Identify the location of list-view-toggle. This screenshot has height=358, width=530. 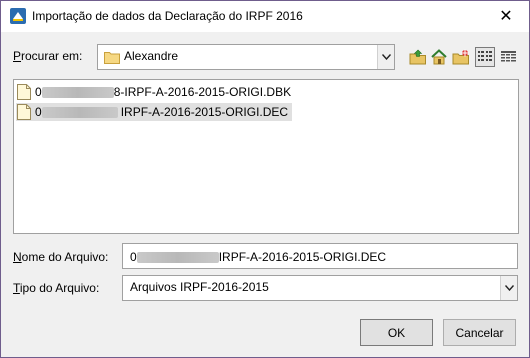
(485, 57).